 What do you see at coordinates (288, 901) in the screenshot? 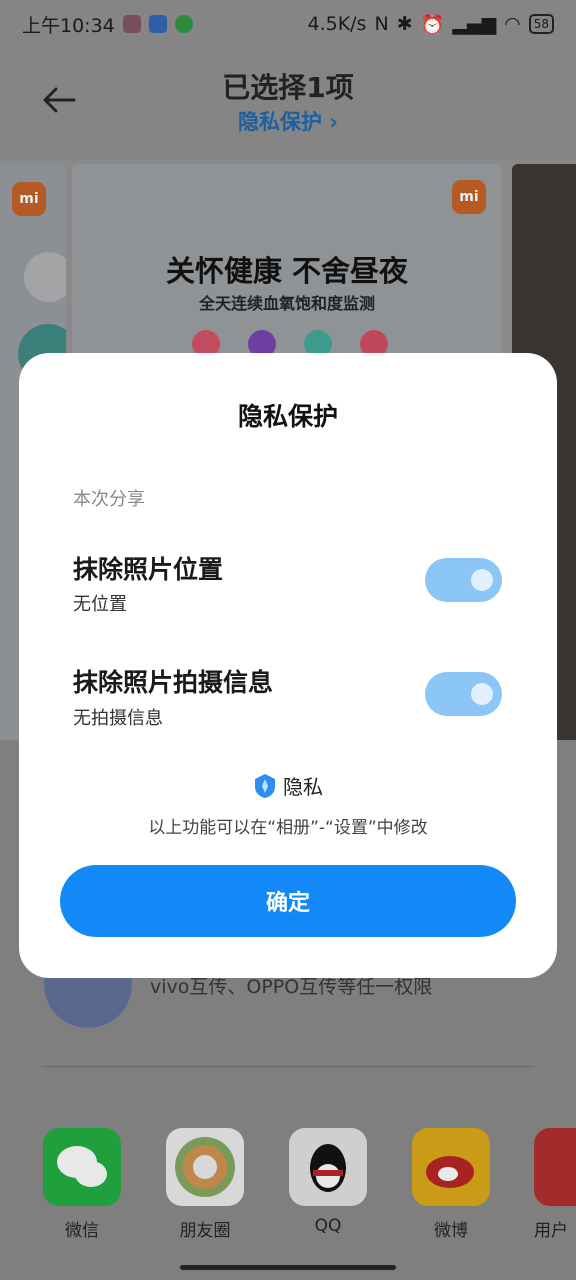
I see `confirm-button: 确定` at bounding box center [288, 901].